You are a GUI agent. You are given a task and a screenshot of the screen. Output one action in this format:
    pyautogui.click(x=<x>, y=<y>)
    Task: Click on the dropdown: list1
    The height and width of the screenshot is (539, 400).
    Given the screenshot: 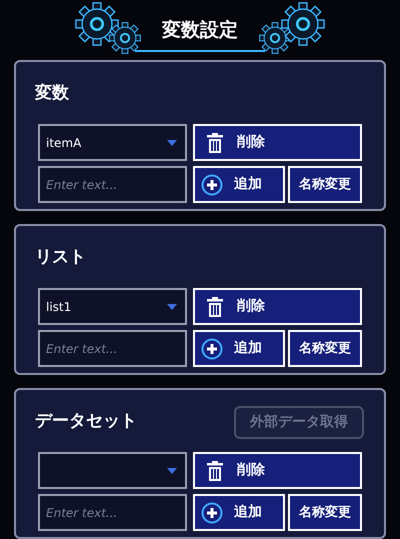 What is the action you would take?
    pyautogui.click(x=112, y=306)
    